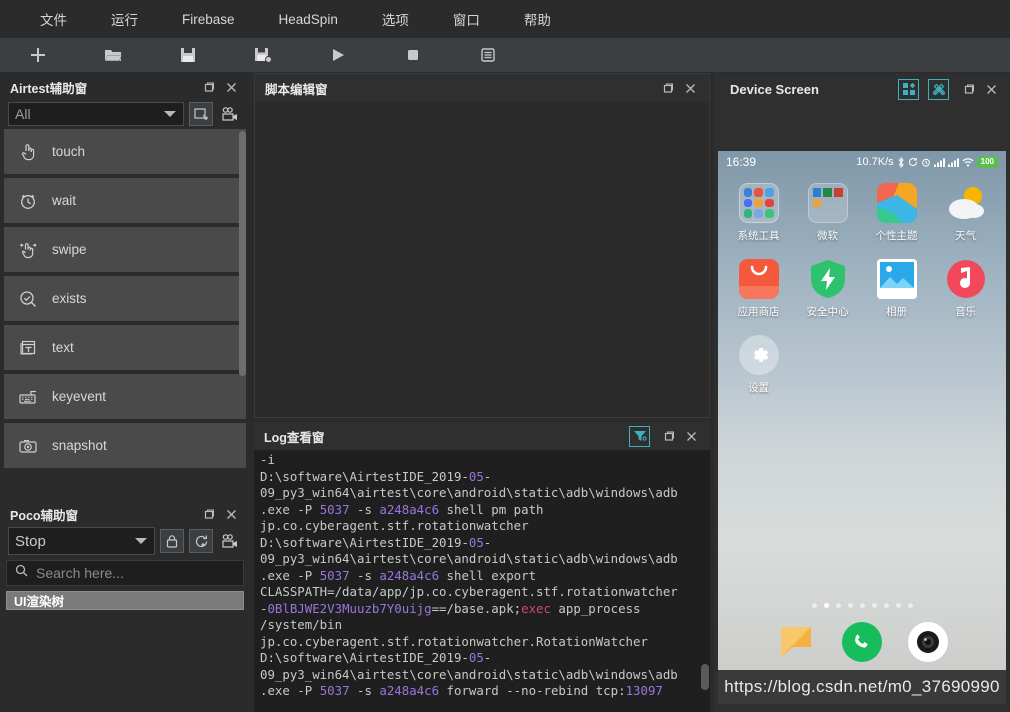 The image size is (1010, 712). I want to click on log-restore-button, so click(669, 436).